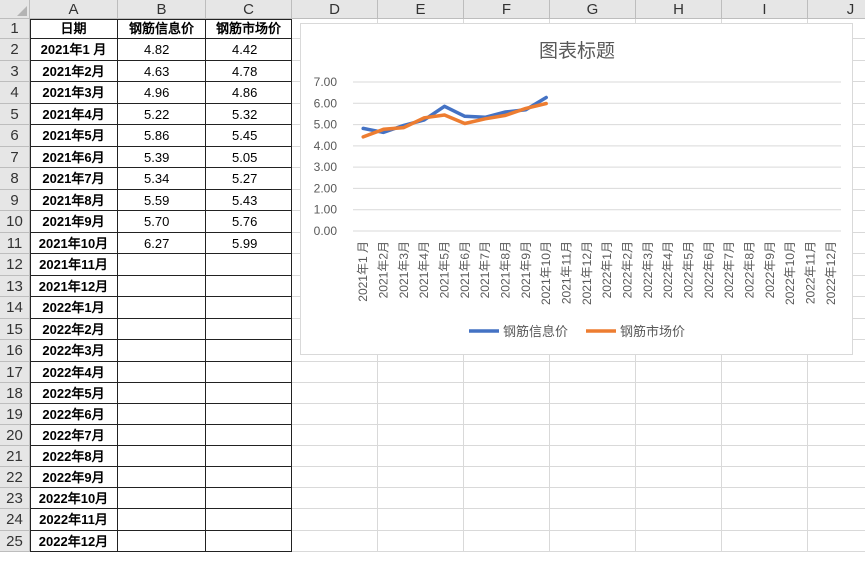 This screenshot has width=865, height=562. Describe the element at coordinates (15, 435) in the screenshot. I see `row-header-20: 20` at that location.